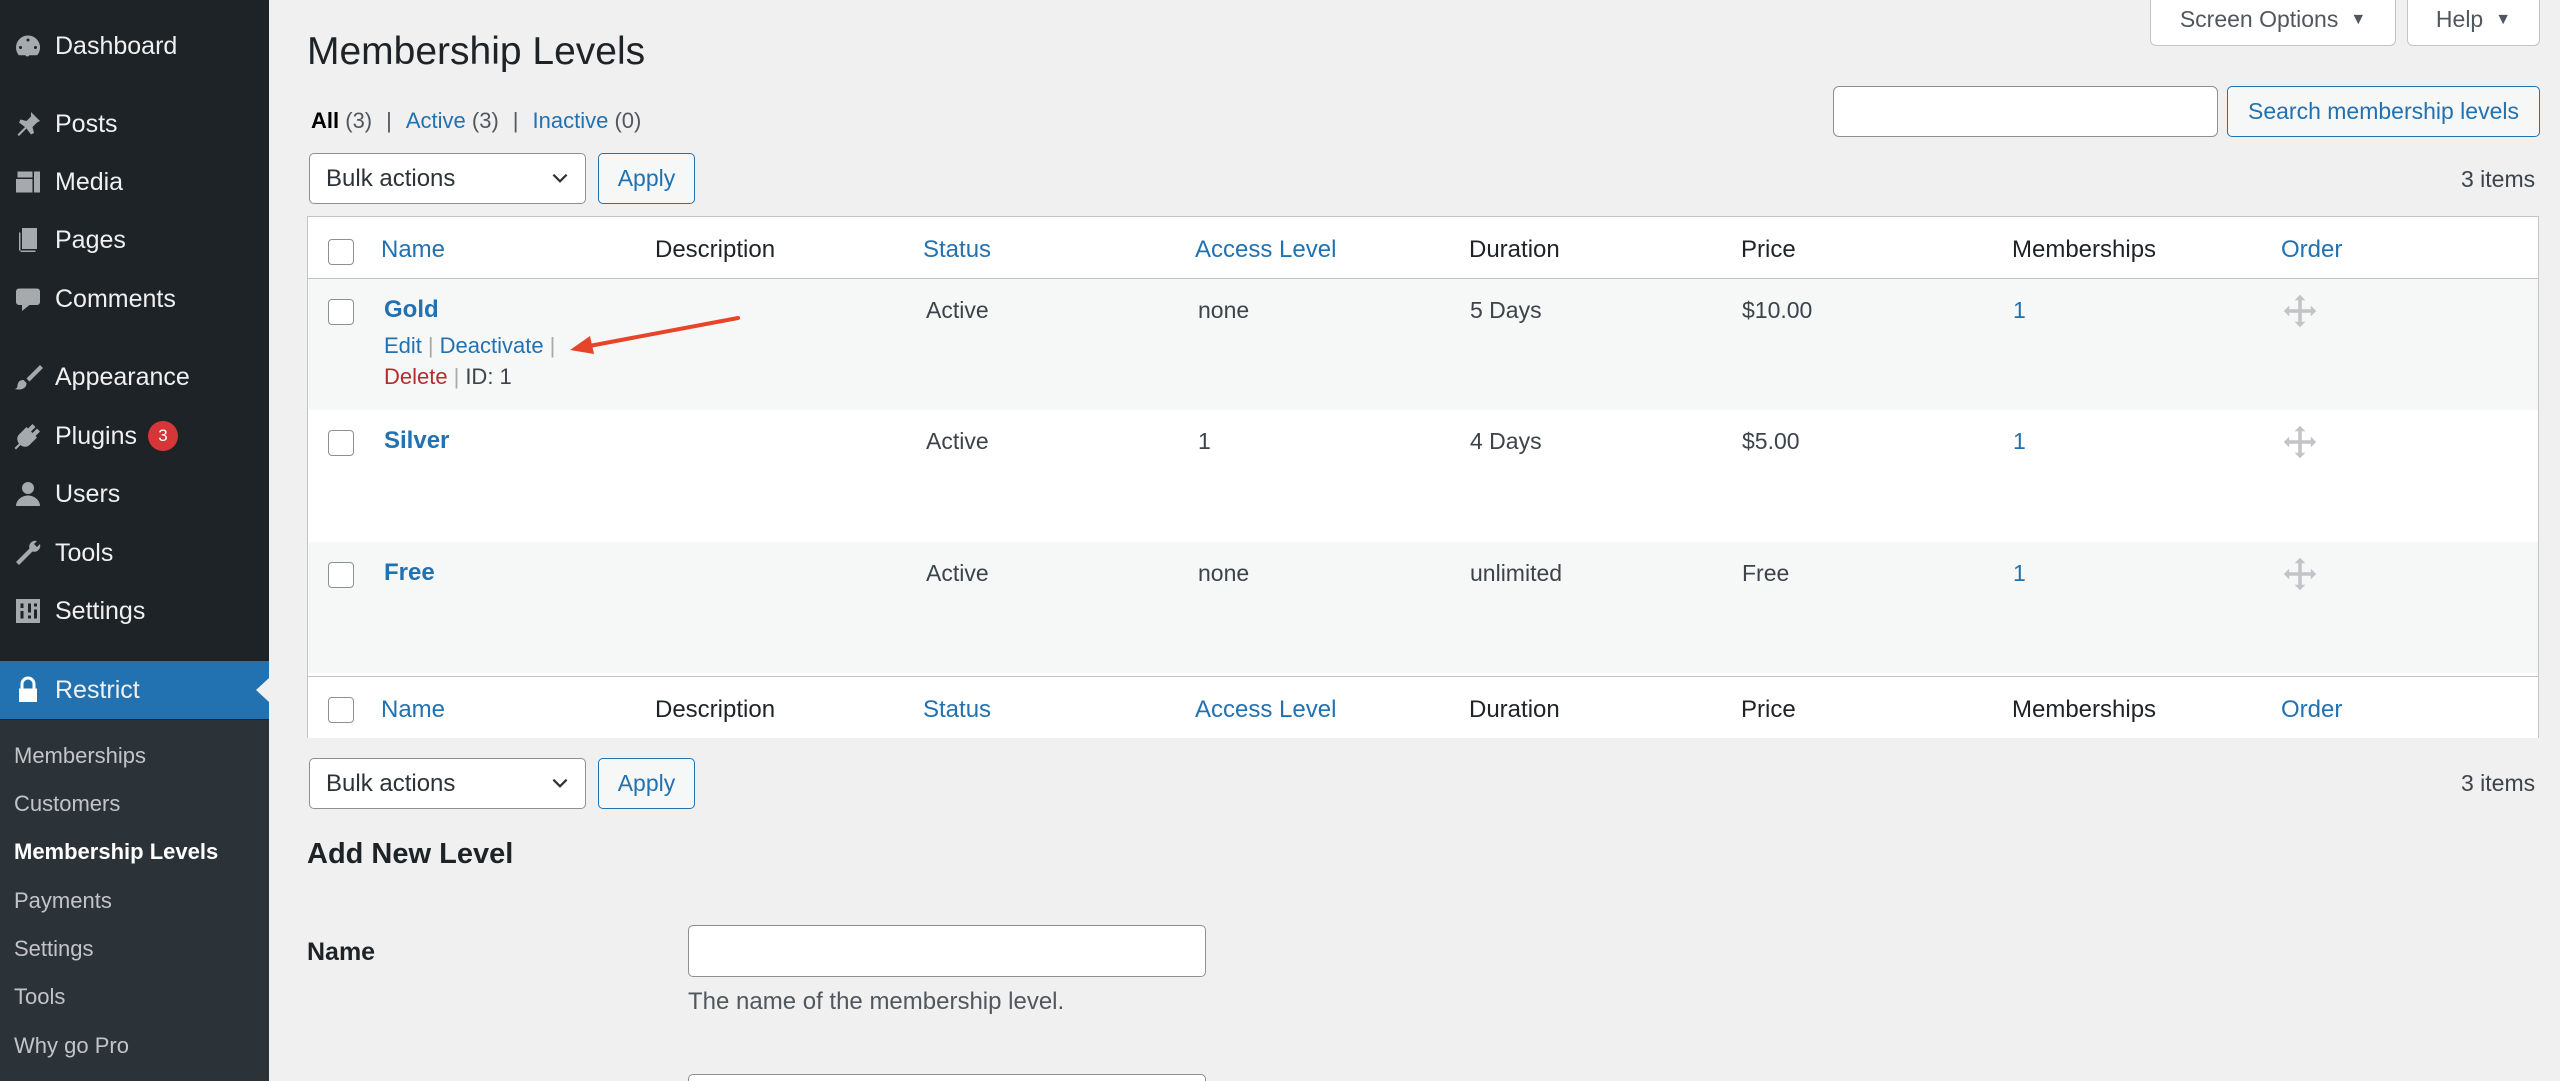  What do you see at coordinates (1224, 573) in the screenshot?
I see `access-level-cell: none` at bounding box center [1224, 573].